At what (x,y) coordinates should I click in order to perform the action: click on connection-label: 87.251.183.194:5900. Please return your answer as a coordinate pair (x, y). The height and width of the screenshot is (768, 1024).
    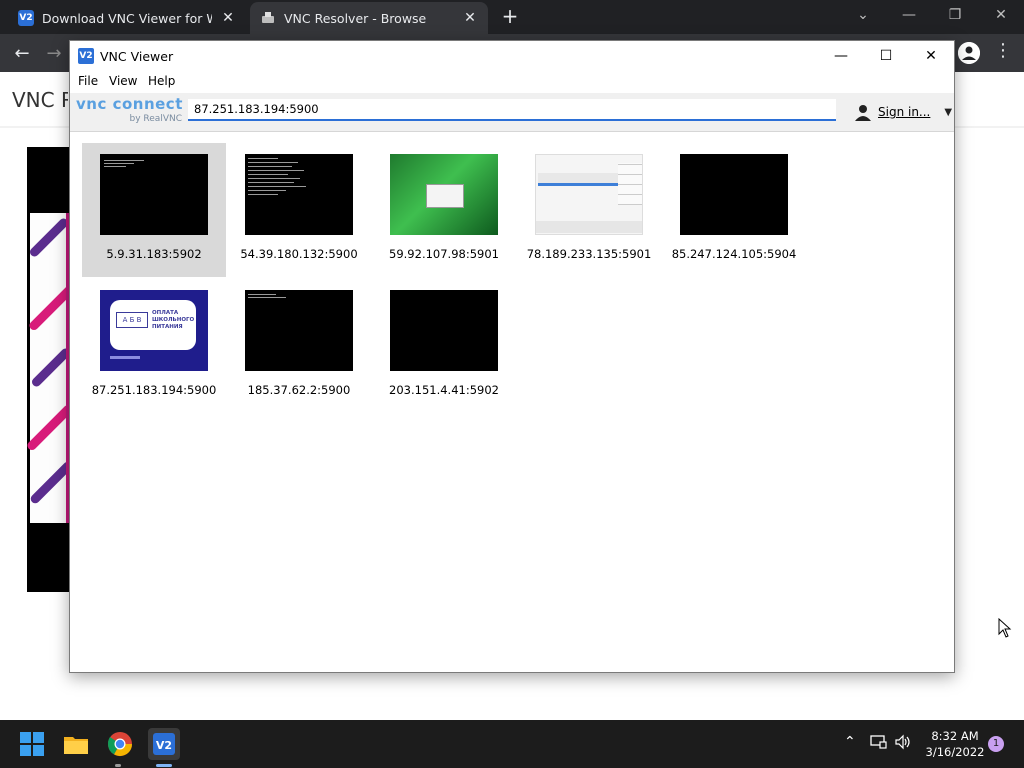
    Looking at the image, I should click on (154, 390).